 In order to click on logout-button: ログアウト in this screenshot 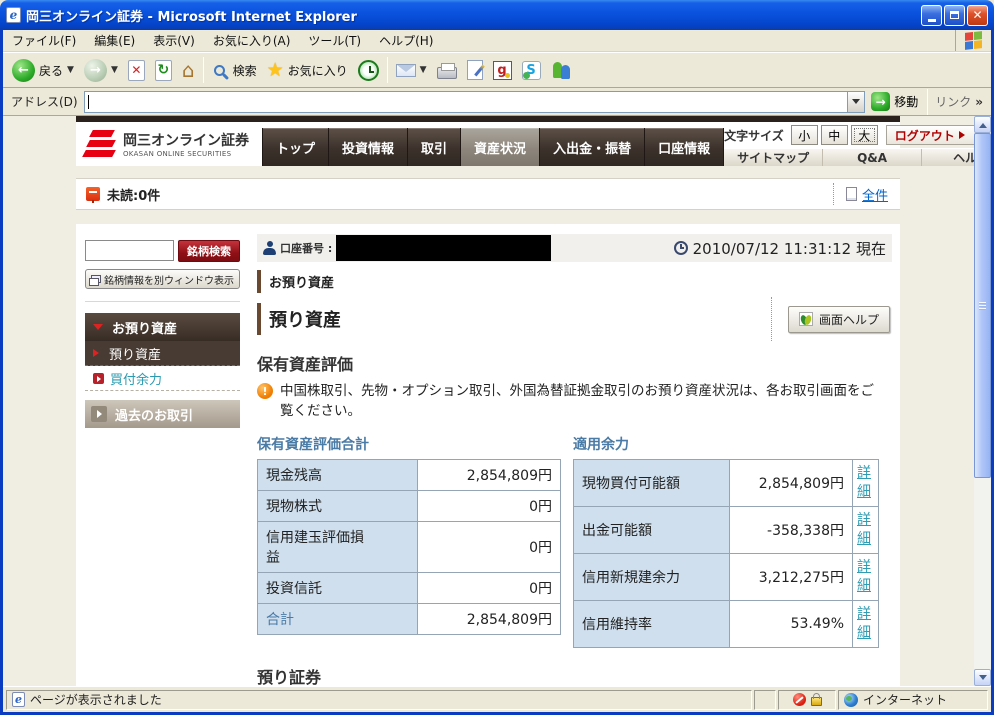, I will do `click(929, 135)`.